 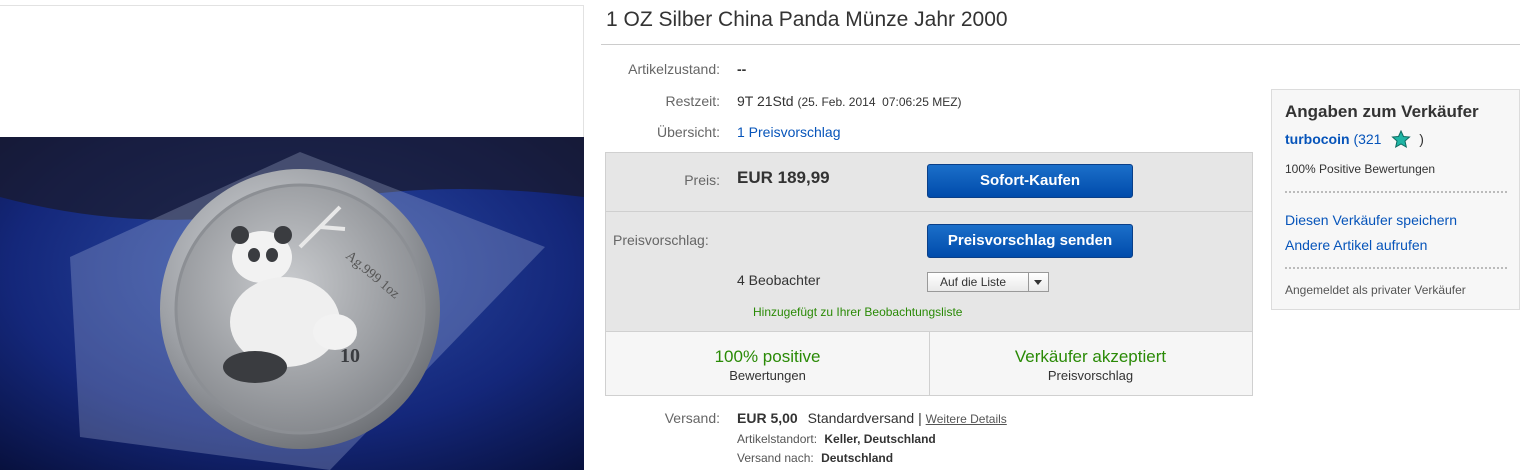 I want to click on watchlist-dropdown: Auf die Liste, so click(x=988, y=282).